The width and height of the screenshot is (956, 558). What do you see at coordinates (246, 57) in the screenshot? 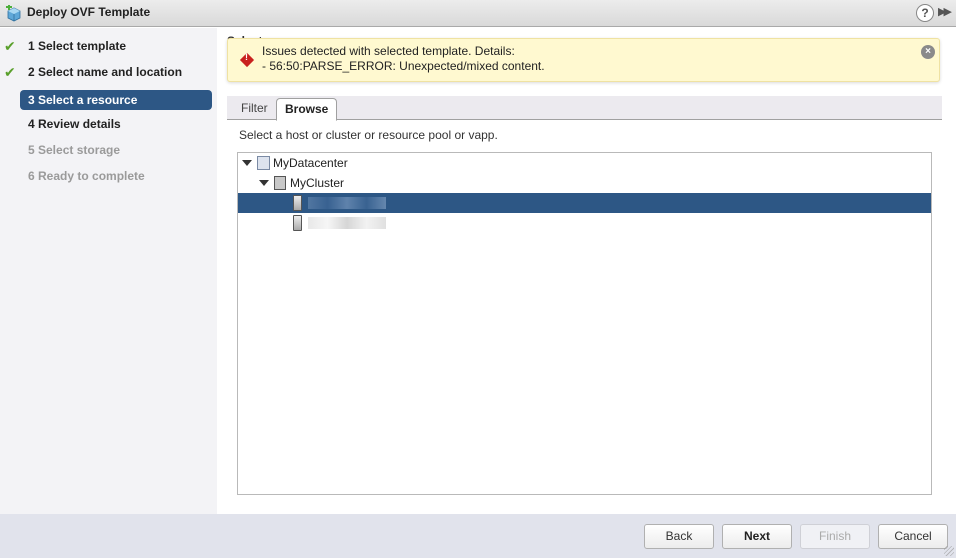
I see `error-icon-glyph: !` at bounding box center [246, 57].